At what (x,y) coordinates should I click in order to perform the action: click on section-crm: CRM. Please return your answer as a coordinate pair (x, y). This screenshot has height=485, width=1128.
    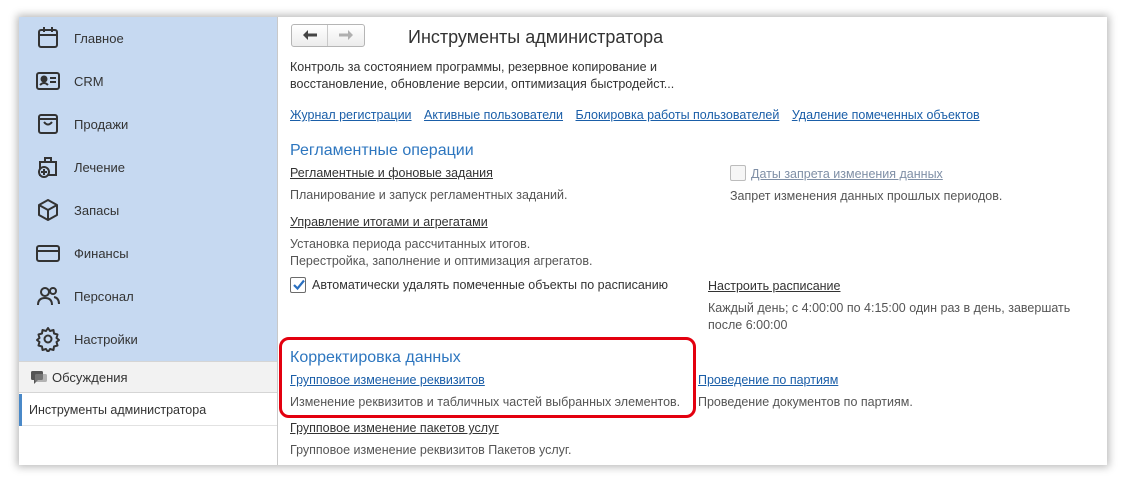
    Looking at the image, I should click on (148, 81).